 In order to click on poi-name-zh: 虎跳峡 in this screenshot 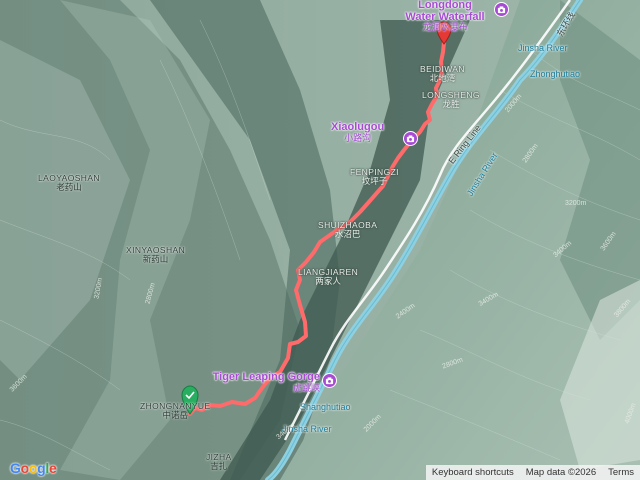, I will do `click(306, 387)`.